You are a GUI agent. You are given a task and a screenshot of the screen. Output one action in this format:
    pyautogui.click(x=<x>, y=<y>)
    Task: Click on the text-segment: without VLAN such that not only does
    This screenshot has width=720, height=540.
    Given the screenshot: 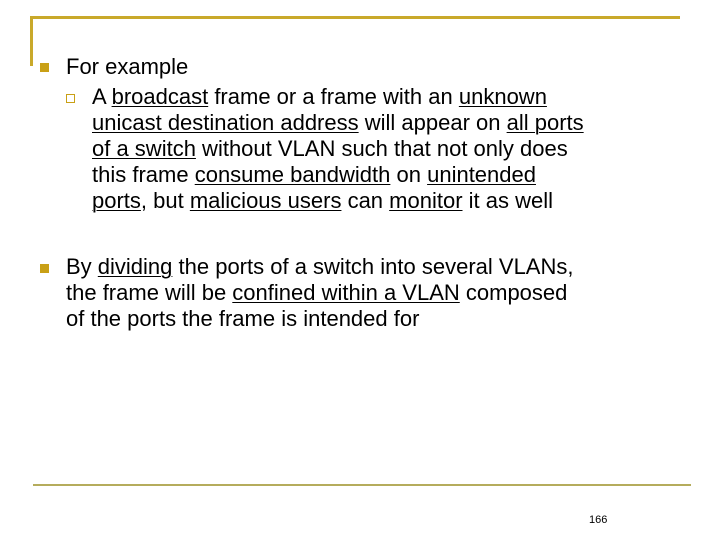 What is the action you would take?
    pyautogui.click(x=381, y=148)
    